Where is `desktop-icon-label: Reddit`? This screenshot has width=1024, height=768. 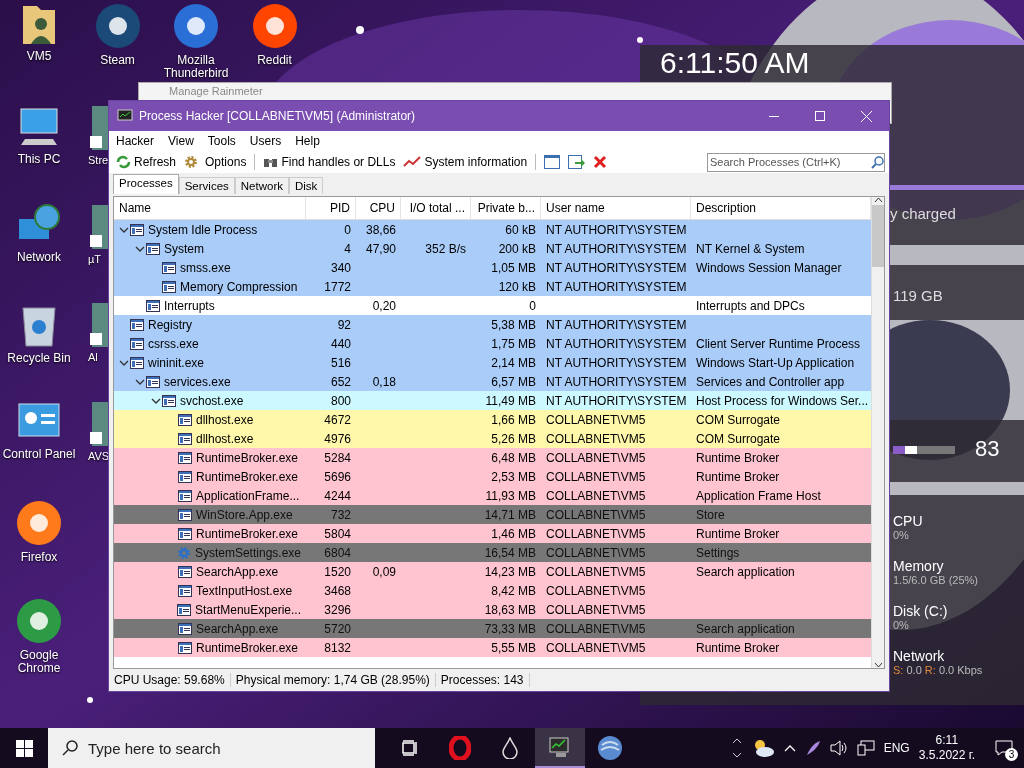
desktop-icon-label: Reddit is located at coordinates (274, 60).